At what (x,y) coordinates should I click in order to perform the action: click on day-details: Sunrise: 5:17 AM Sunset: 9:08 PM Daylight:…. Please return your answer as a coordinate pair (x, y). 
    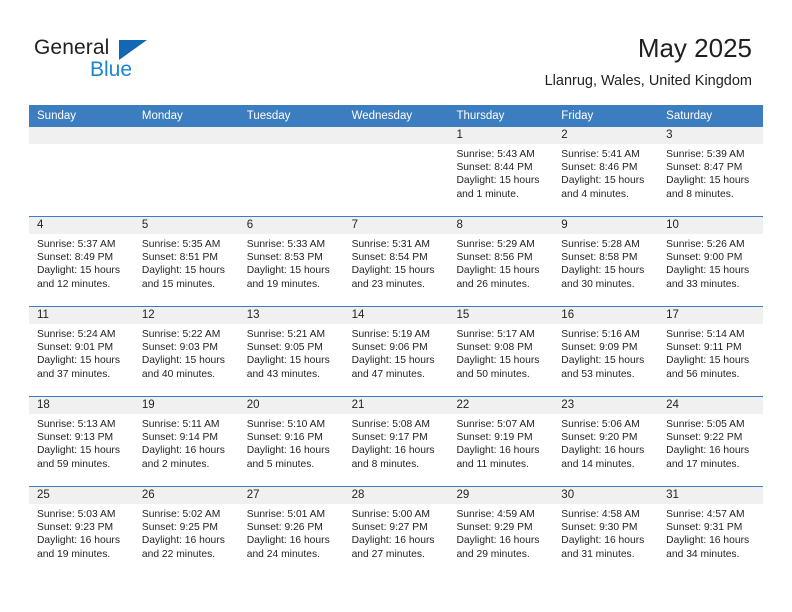
    Looking at the image, I should click on (500, 352).